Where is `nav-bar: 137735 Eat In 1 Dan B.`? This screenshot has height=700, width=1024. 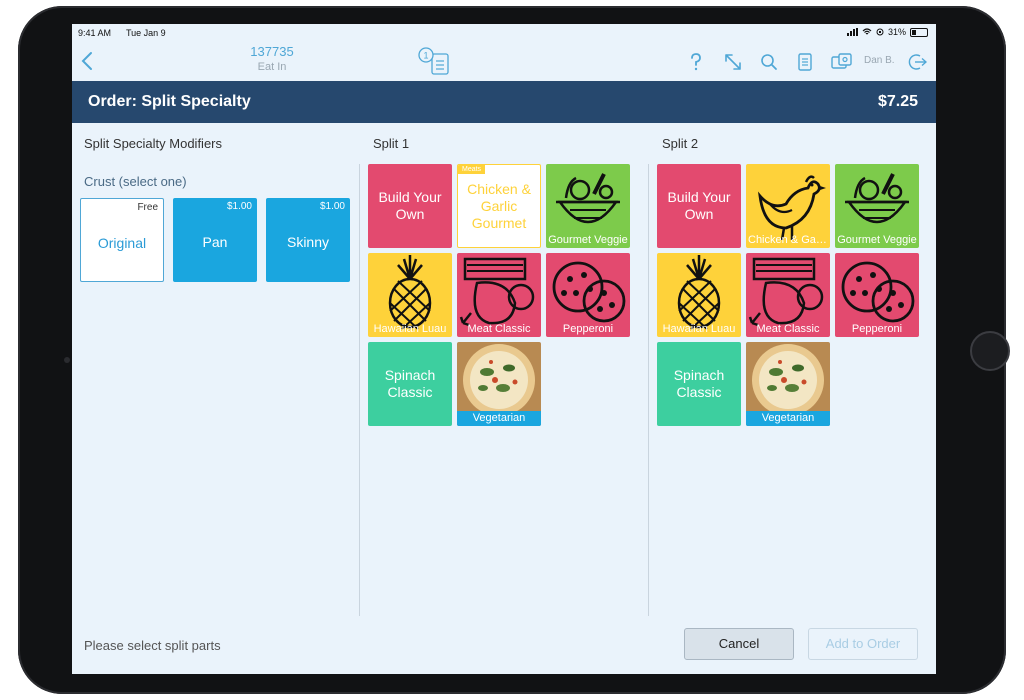 nav-bar: 137735 Eat In 1 Dan B. is located at coordinates (504, 61).